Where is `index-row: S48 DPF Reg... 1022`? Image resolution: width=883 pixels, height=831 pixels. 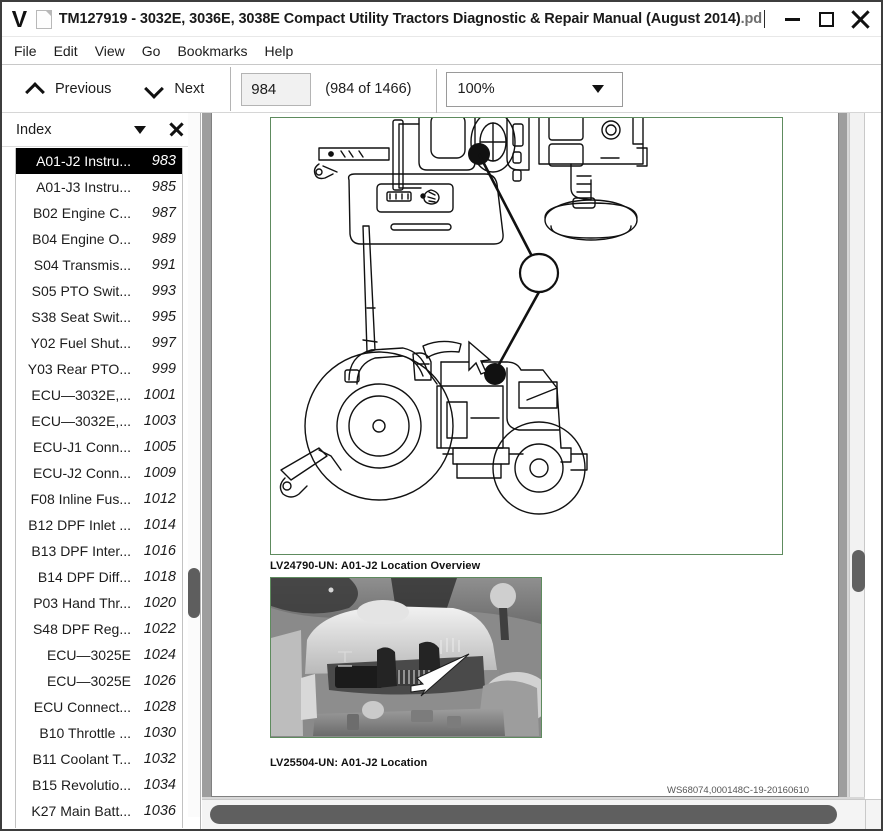 index-row: S48 DPF Reg... 1022 is located at coordinates (99, 629).